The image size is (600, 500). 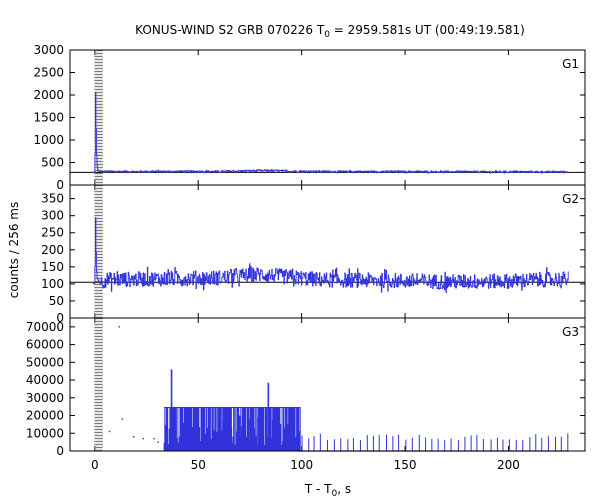 I want to click on x-tick-label: 50, so click(x=198, y=465).